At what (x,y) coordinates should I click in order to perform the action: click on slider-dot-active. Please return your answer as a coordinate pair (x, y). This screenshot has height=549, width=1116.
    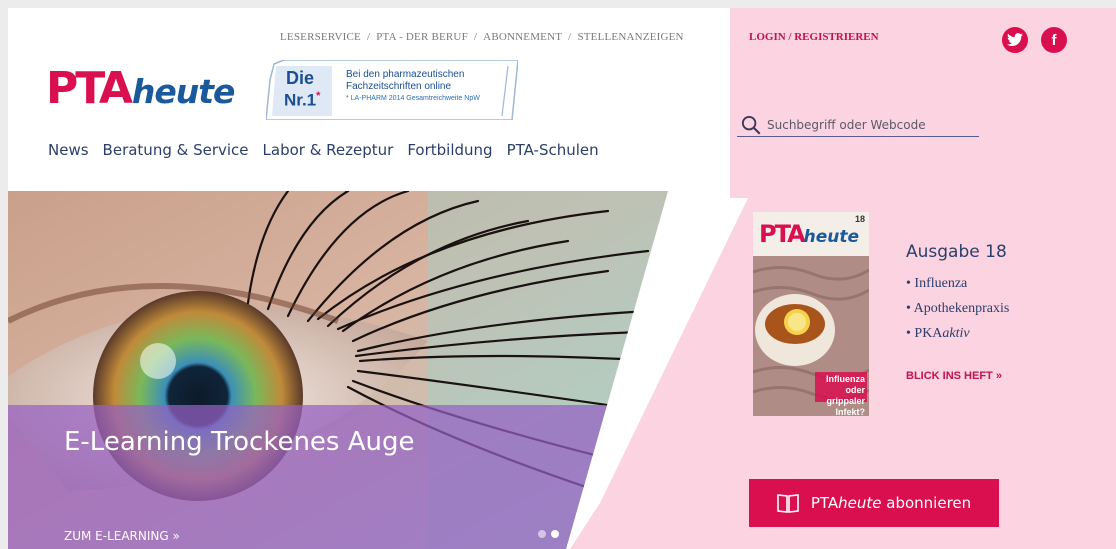
    Looking at the image, I should click on (555, 534).